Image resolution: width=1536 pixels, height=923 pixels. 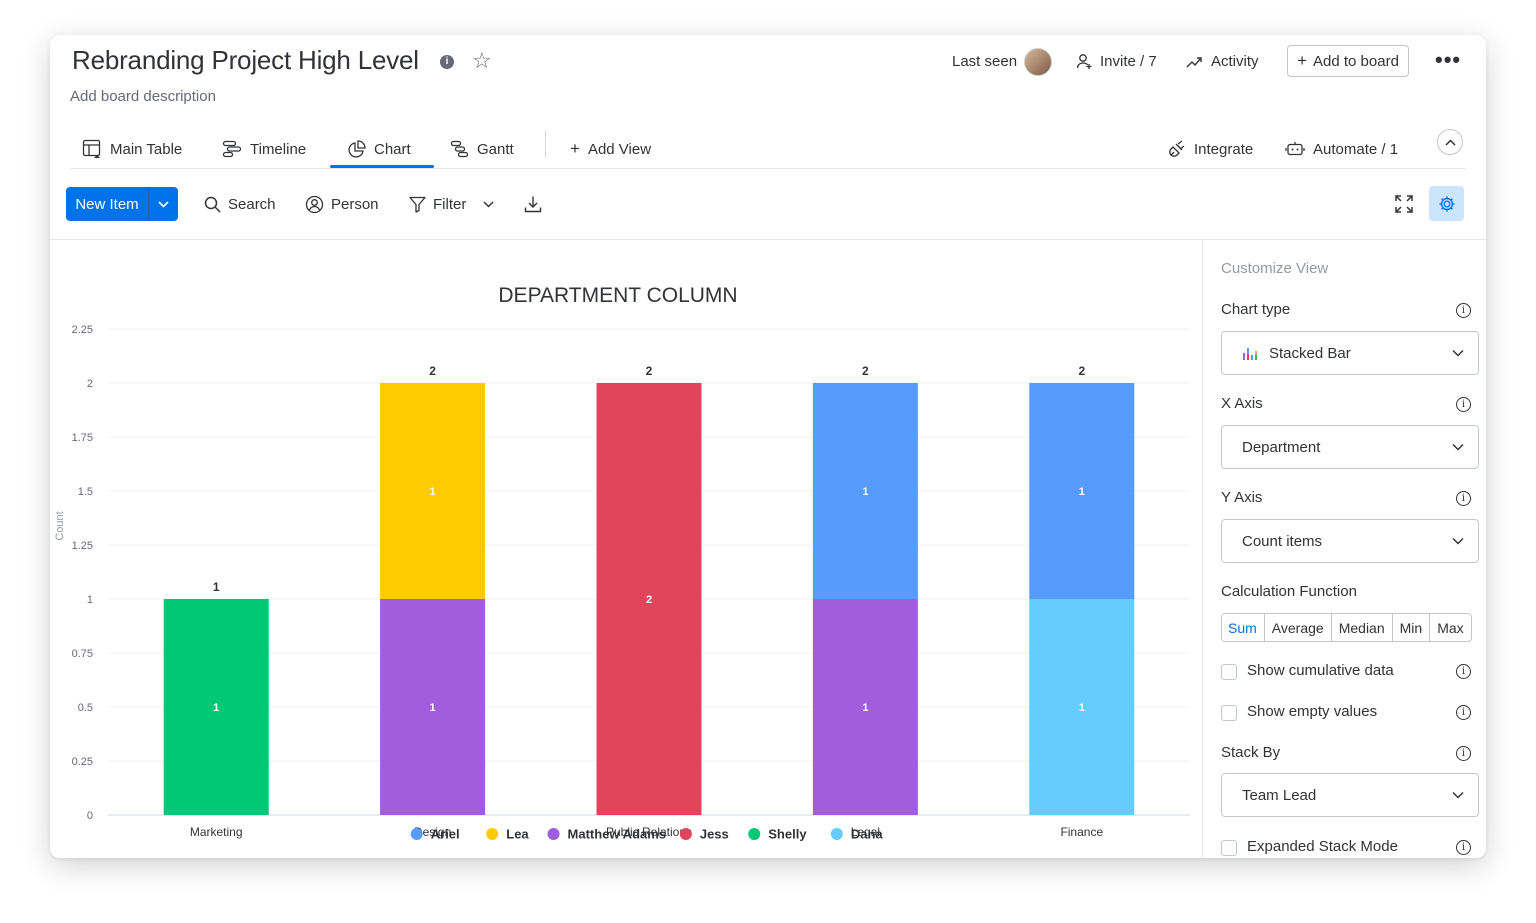 What do you see at coordinates (90, 384) in the screenshot?
I see `y-tick-label: 2` at bounding box center [90, 384].